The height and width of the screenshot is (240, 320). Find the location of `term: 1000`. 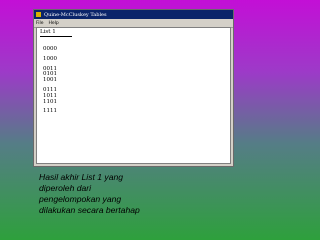

term: 1000 is located at coordinates (50, 58).